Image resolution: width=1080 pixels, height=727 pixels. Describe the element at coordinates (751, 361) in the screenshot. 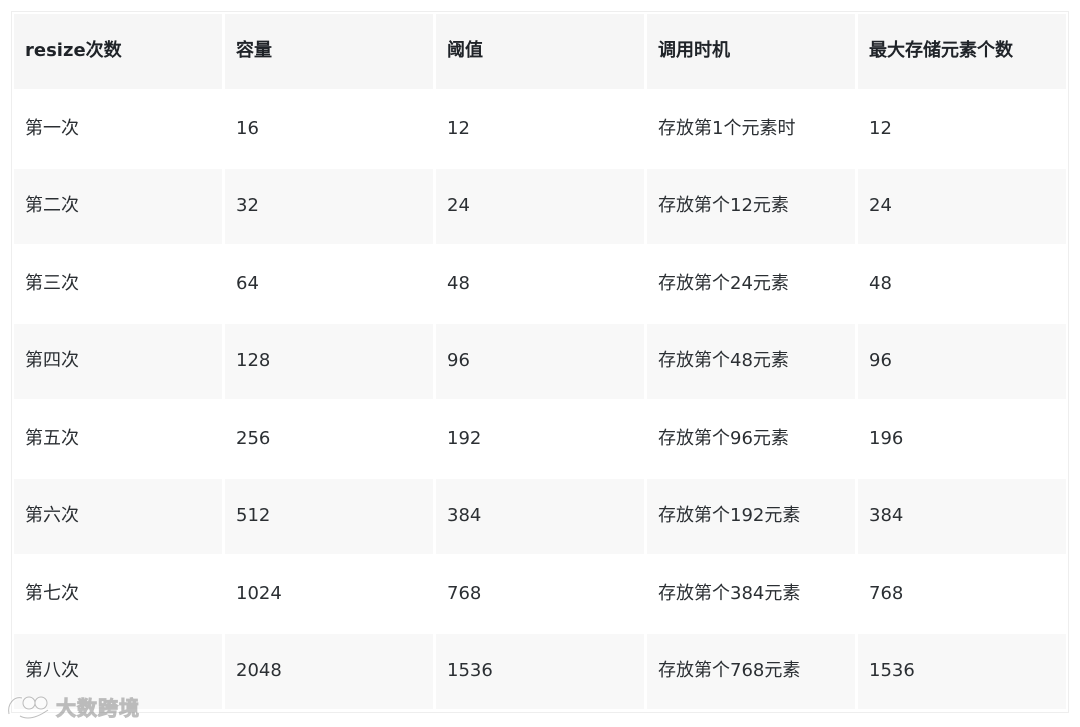

I see `cell-trigger-time: 存放第个48元素` at that location.